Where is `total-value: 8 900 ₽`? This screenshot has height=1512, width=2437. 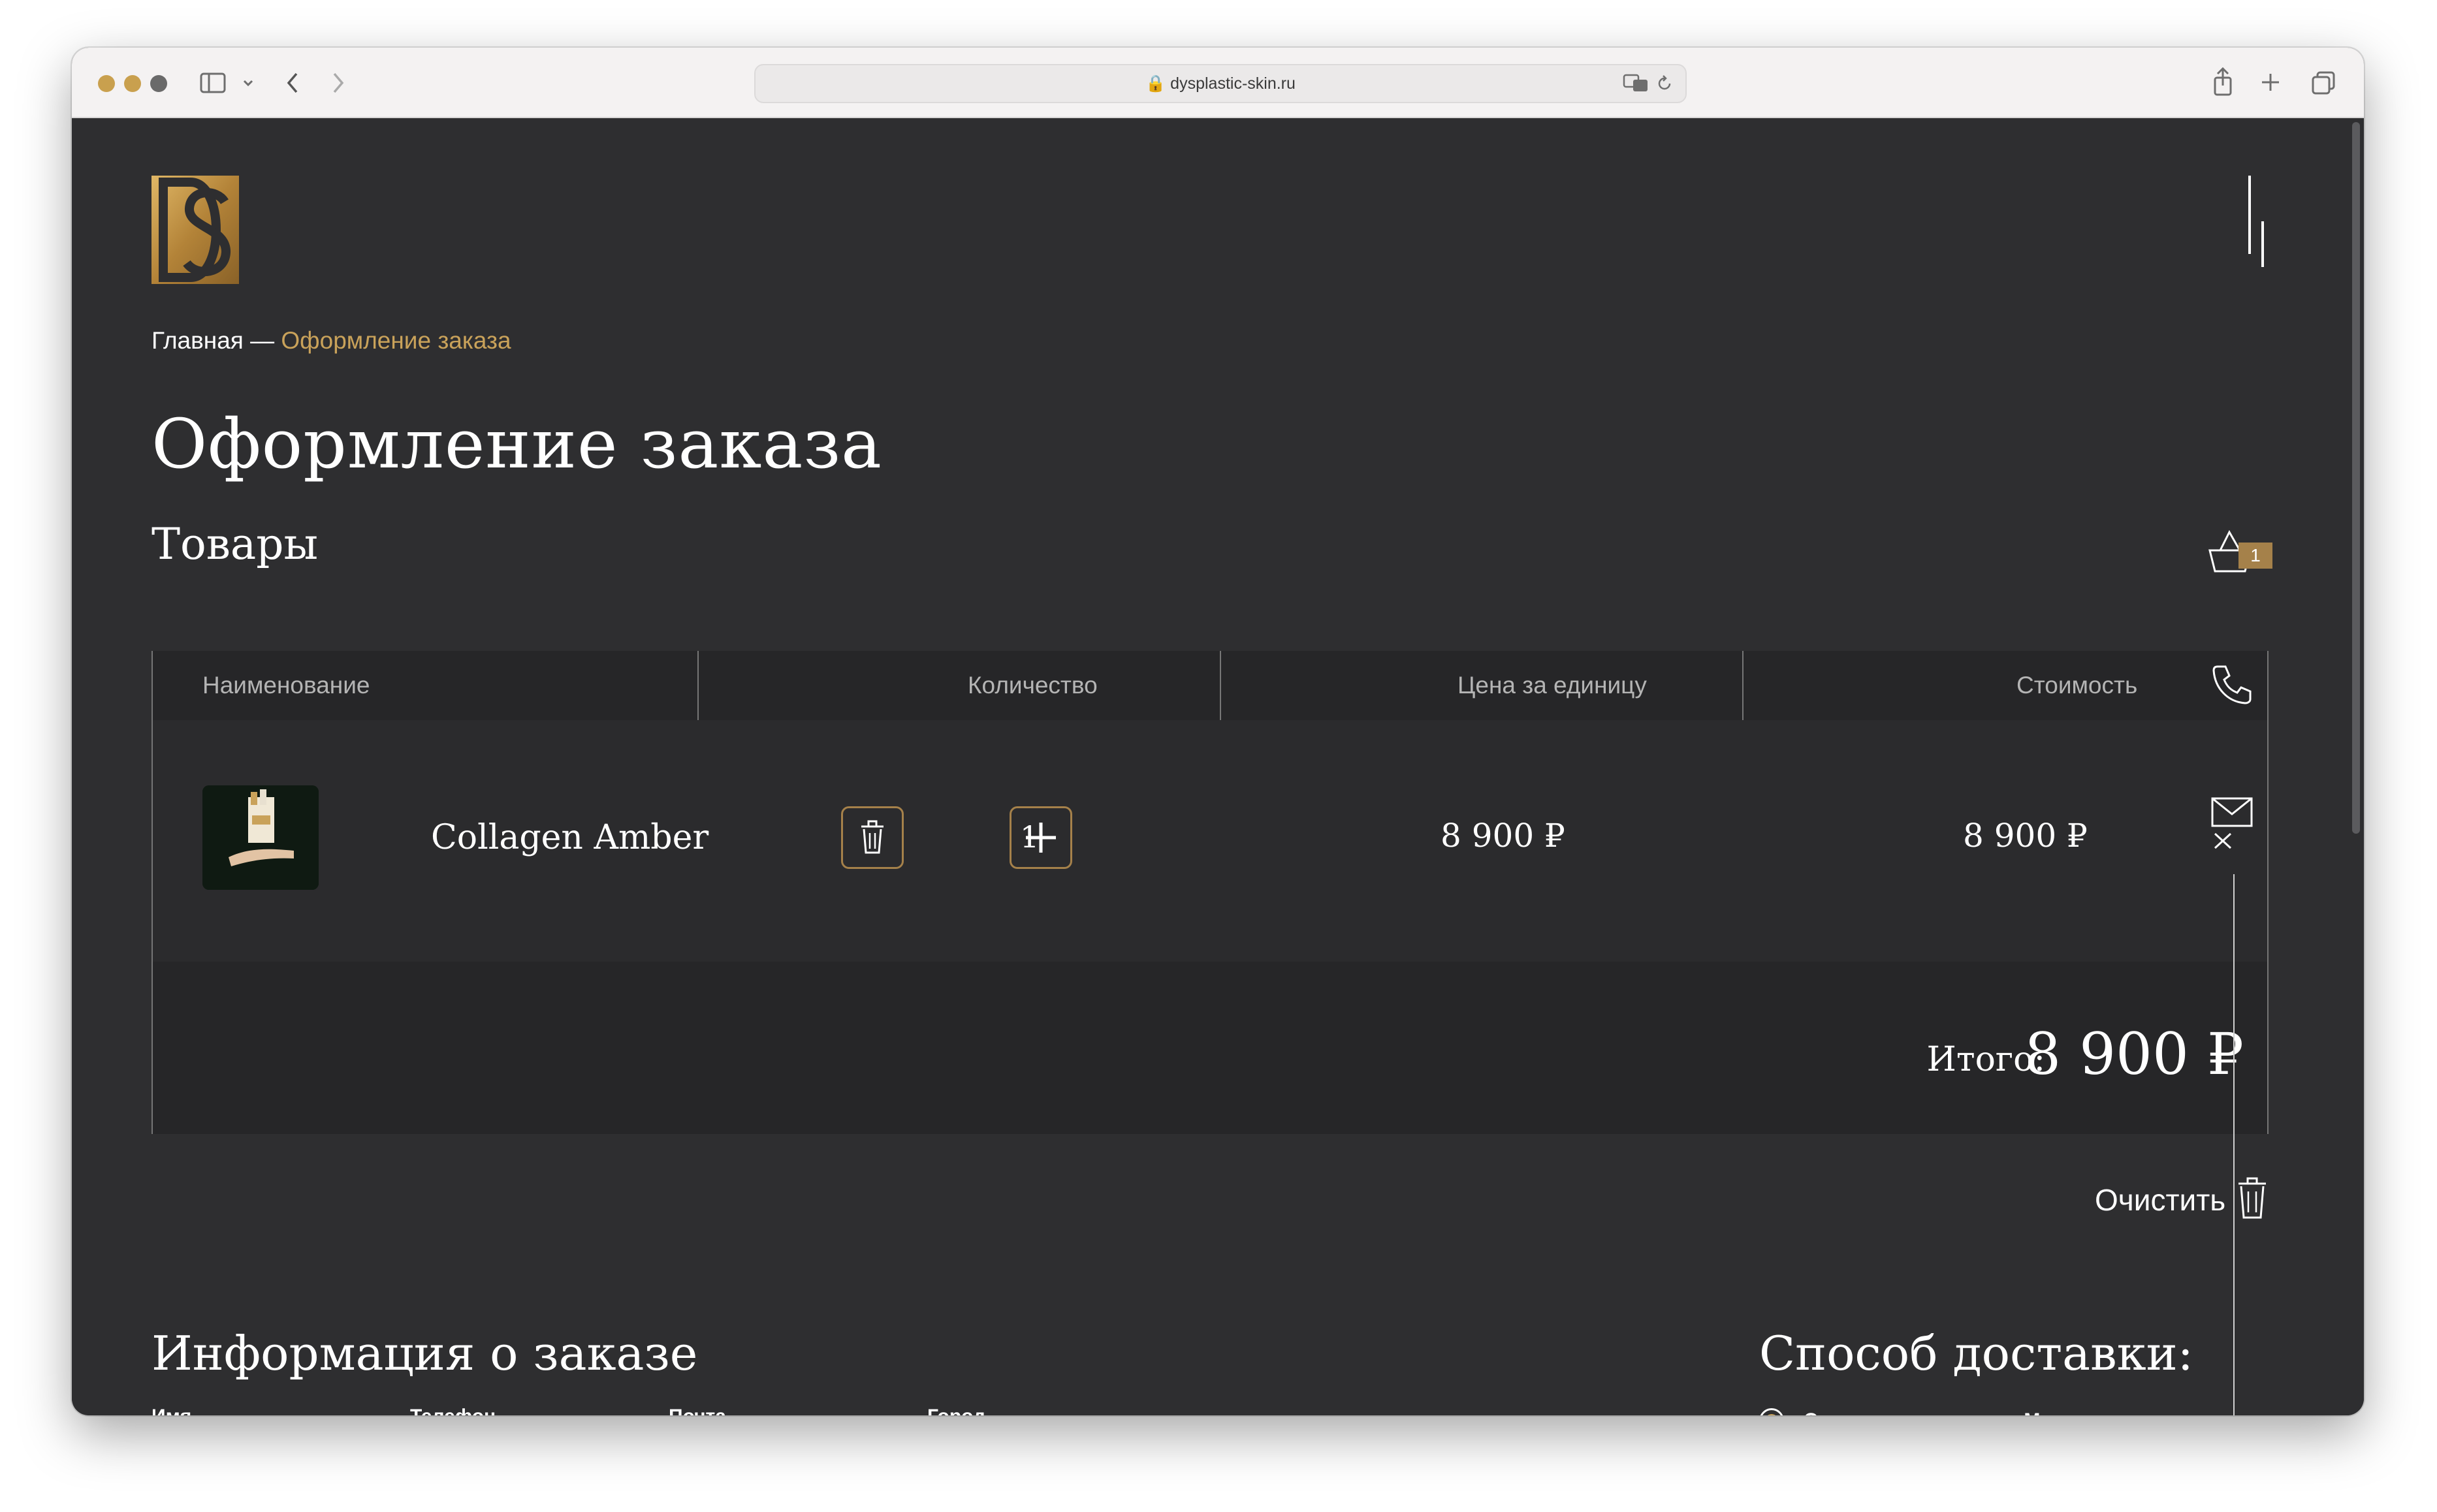 total-value: 8 900 ₽ is located at coordinates (2134, 1054).